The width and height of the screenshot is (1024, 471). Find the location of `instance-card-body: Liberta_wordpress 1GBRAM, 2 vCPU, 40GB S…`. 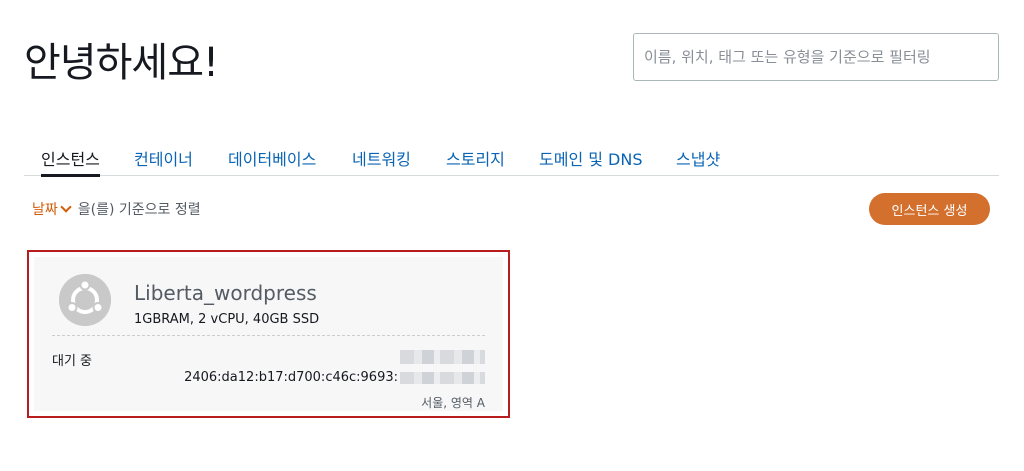

instance-card-body: Liberta_wordpress 1GBRAM, 2 vCPU, 40GB S… is located at coordinates (268, 334).